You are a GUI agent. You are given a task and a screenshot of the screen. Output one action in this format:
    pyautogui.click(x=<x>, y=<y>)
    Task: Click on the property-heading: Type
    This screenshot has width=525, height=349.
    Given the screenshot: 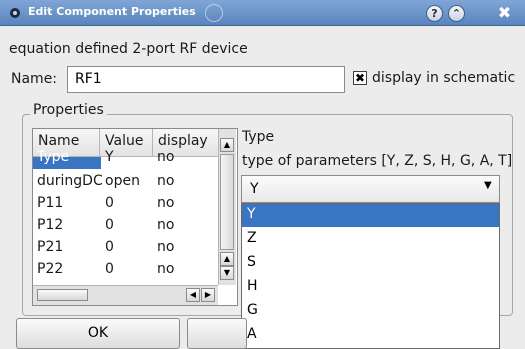 What is the action you would take?
    pyautogui.click(x=258, y=137)
    